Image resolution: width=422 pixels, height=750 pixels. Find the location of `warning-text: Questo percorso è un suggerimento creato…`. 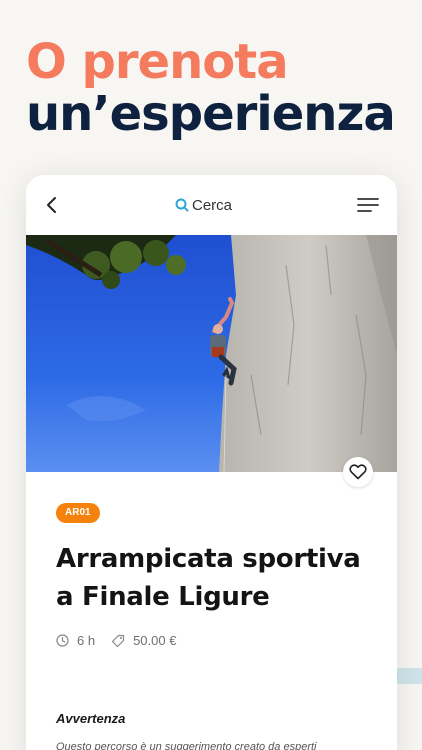

warning-text: Questo percorso è un suggerimento creato… is located at coordinates (186, 745).